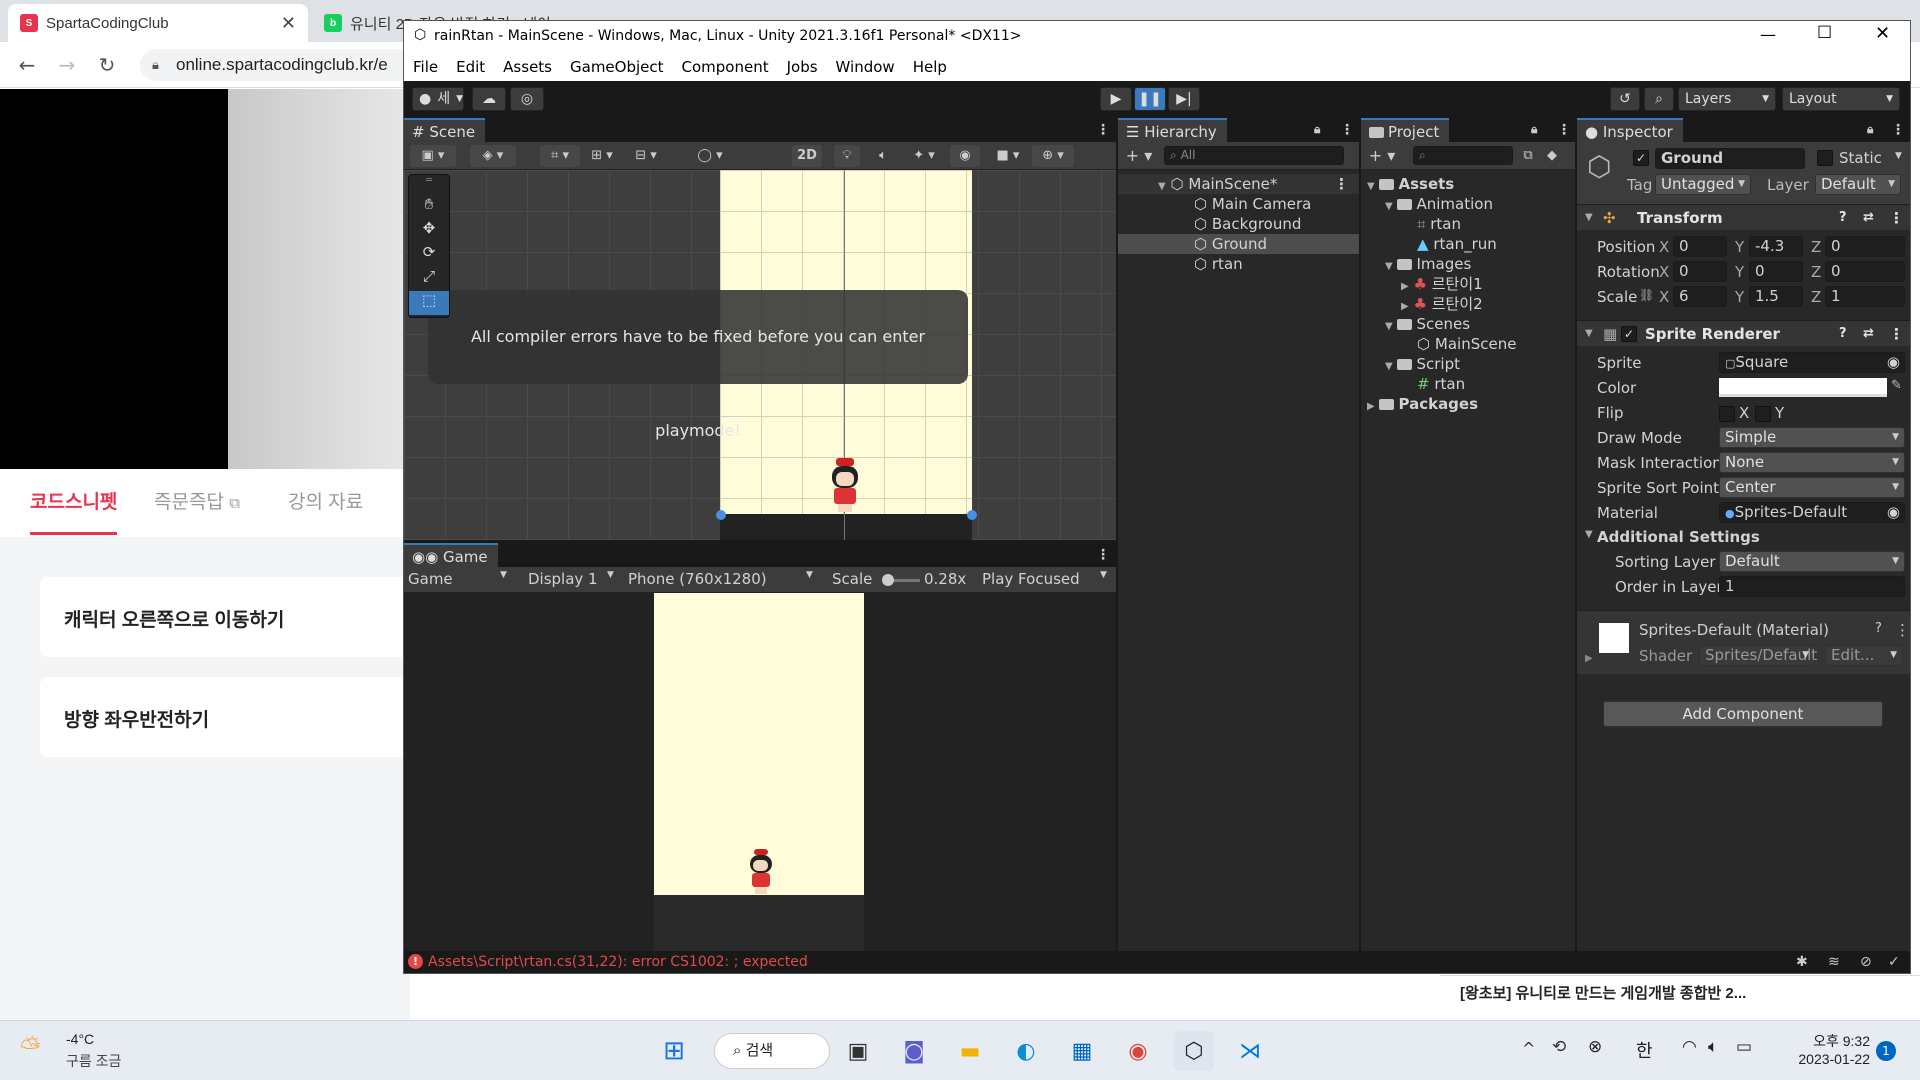  I want to click on step-button: ▶|, so click(1184, 99).